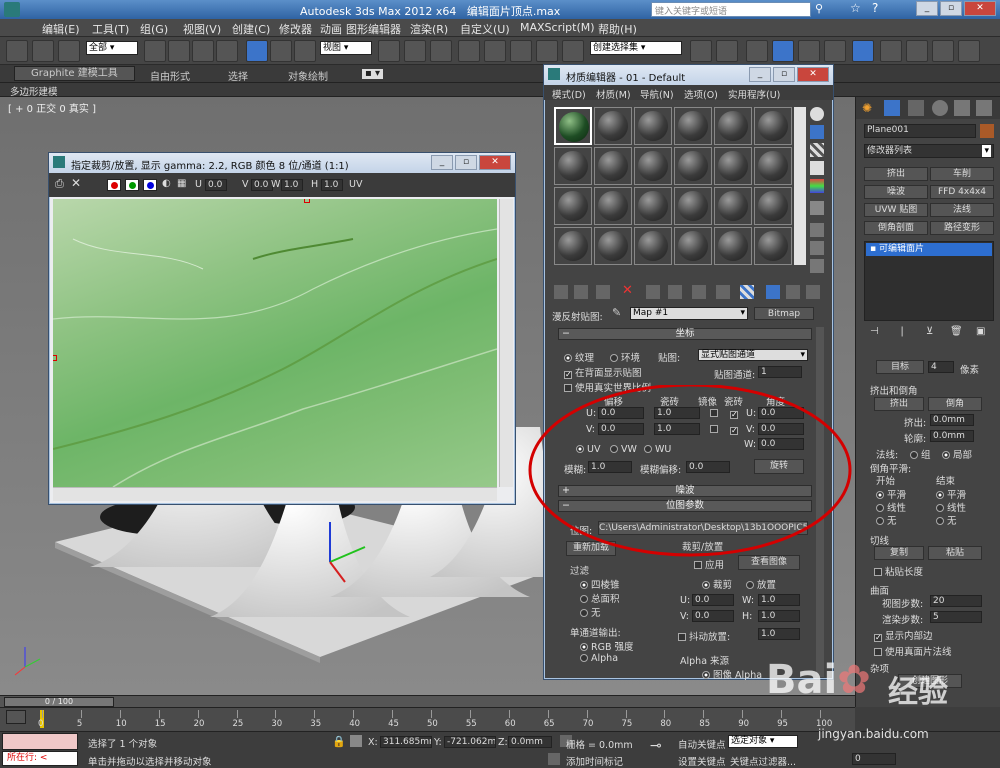 This screenshot has height=768, width=1000. Describe the element at coordinates (17, 51) in the screenshot. I see `link-icon` at that location.